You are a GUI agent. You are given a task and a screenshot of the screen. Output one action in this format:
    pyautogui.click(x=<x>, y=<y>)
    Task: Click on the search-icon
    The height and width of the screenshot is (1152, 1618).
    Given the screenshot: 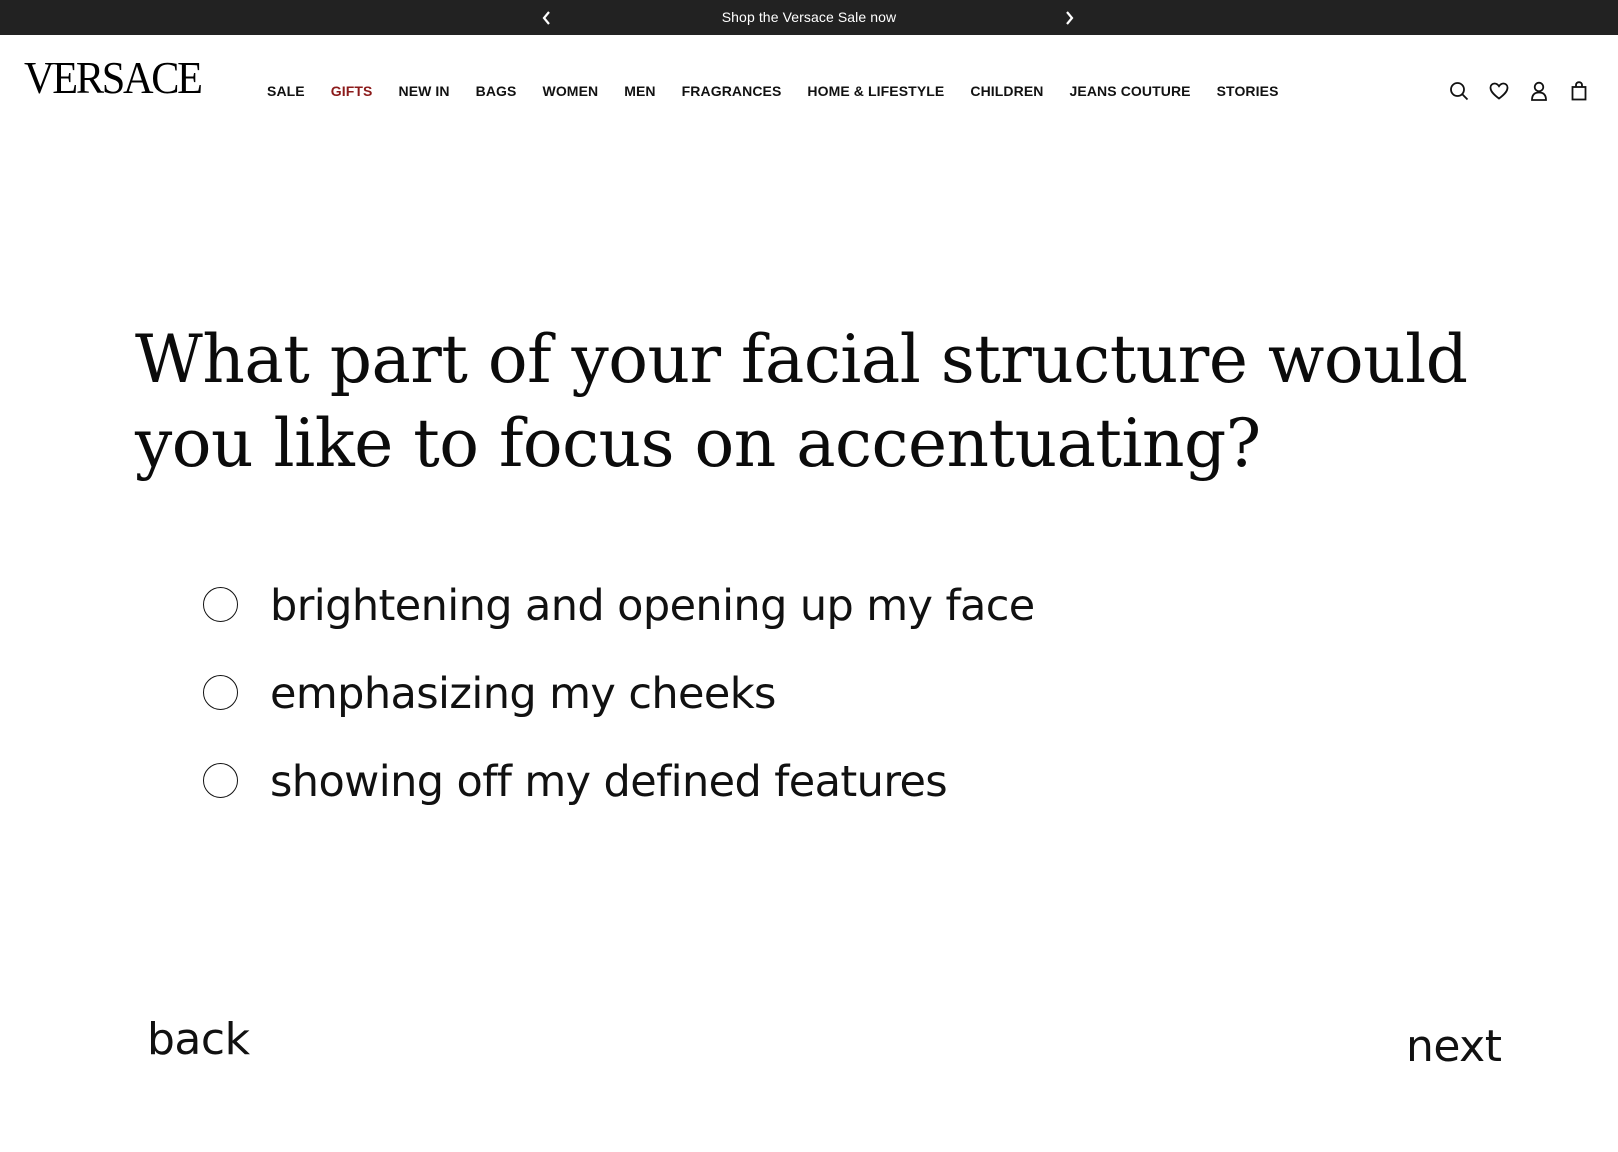 What is the action you would take?
    pyautogui.click(x=1459, y=91)
    